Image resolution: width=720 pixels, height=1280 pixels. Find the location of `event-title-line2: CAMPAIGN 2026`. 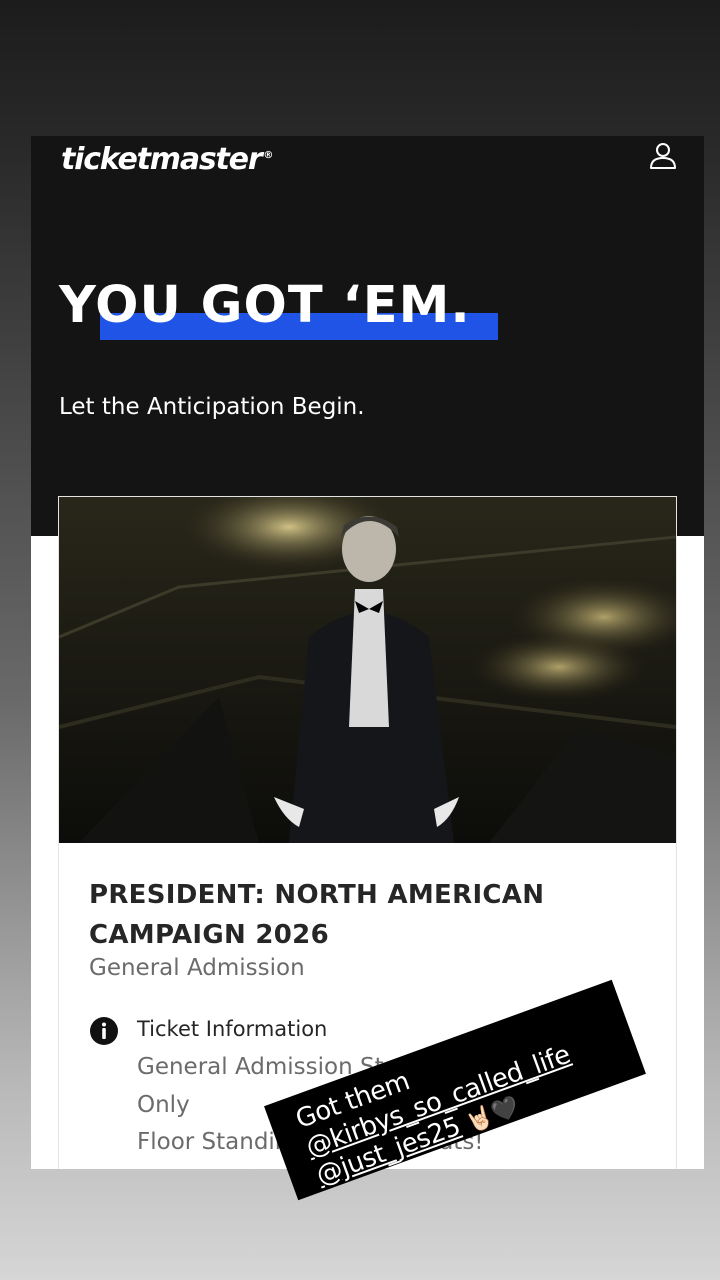

event-title-line2: CAMPAIGN 2026 is located at coordinates (209, 935).